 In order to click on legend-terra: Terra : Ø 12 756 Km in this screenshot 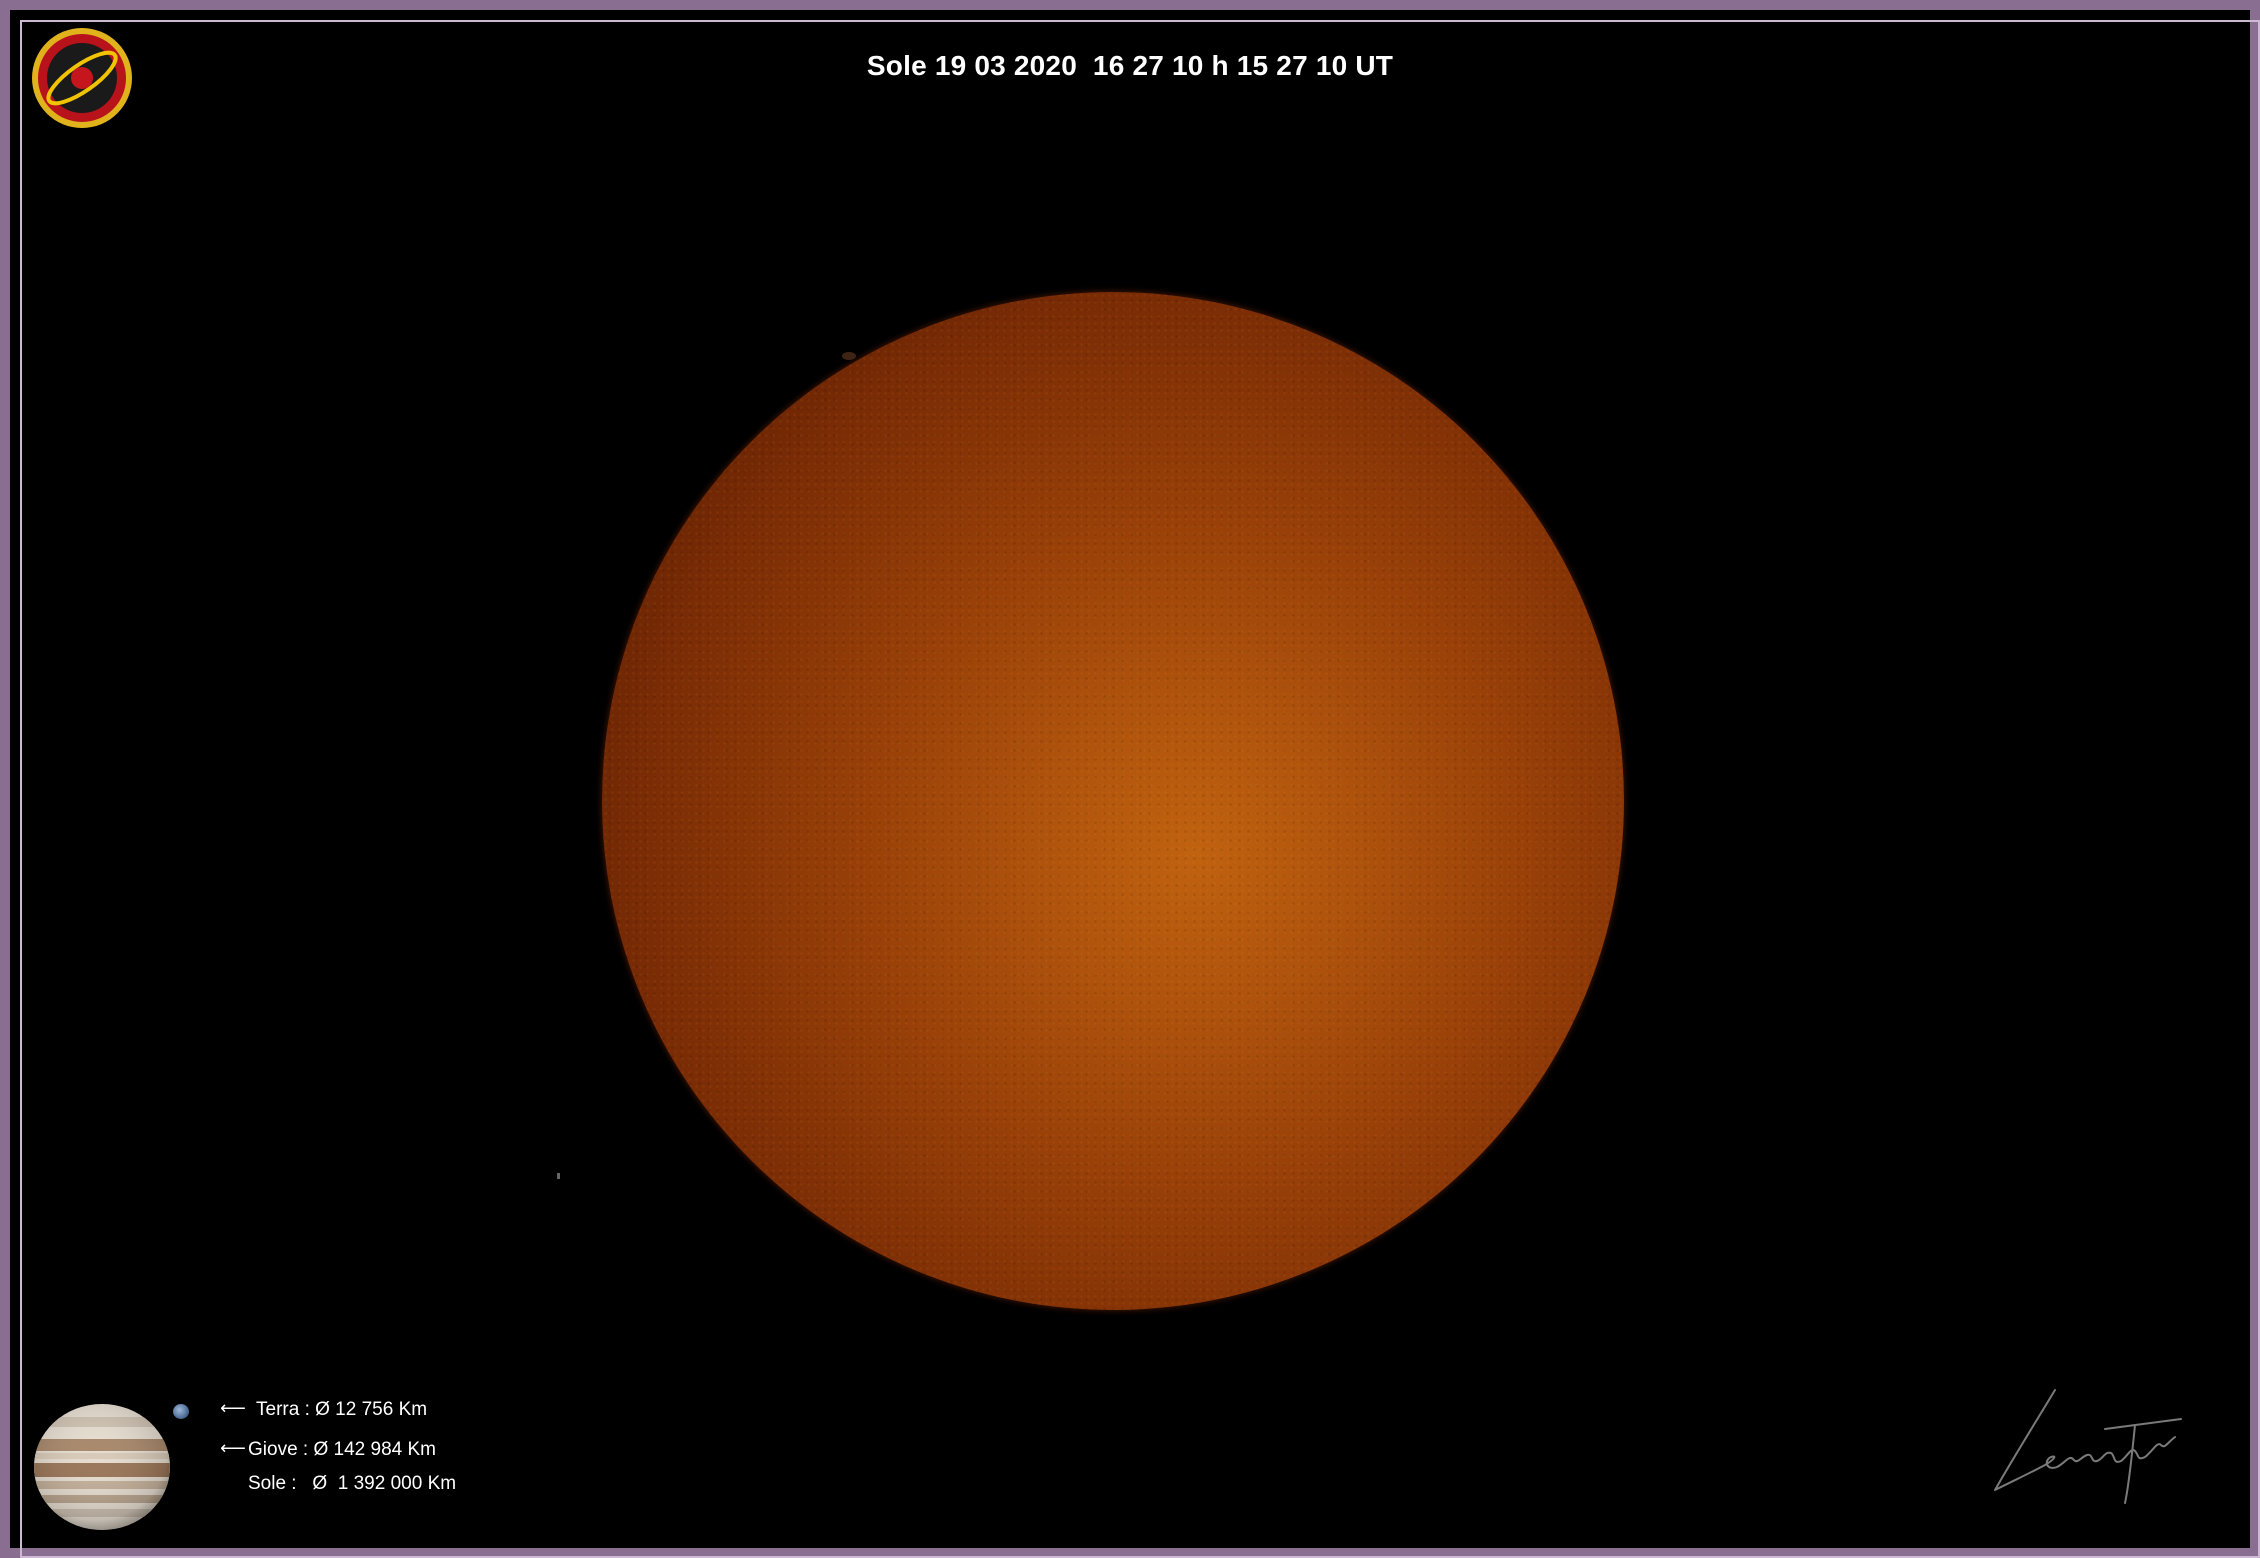, I will do `click(342, 1409)`.